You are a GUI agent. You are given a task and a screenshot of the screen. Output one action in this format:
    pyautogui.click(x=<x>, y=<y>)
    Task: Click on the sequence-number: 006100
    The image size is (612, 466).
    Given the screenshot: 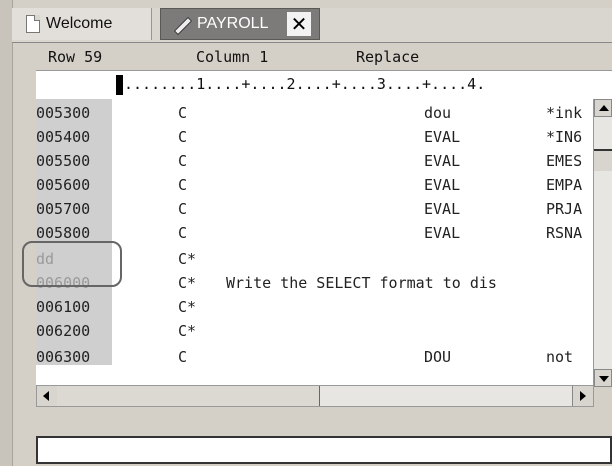 What is the action you would take?
    pyautogui.click(x=63, y=307)
    